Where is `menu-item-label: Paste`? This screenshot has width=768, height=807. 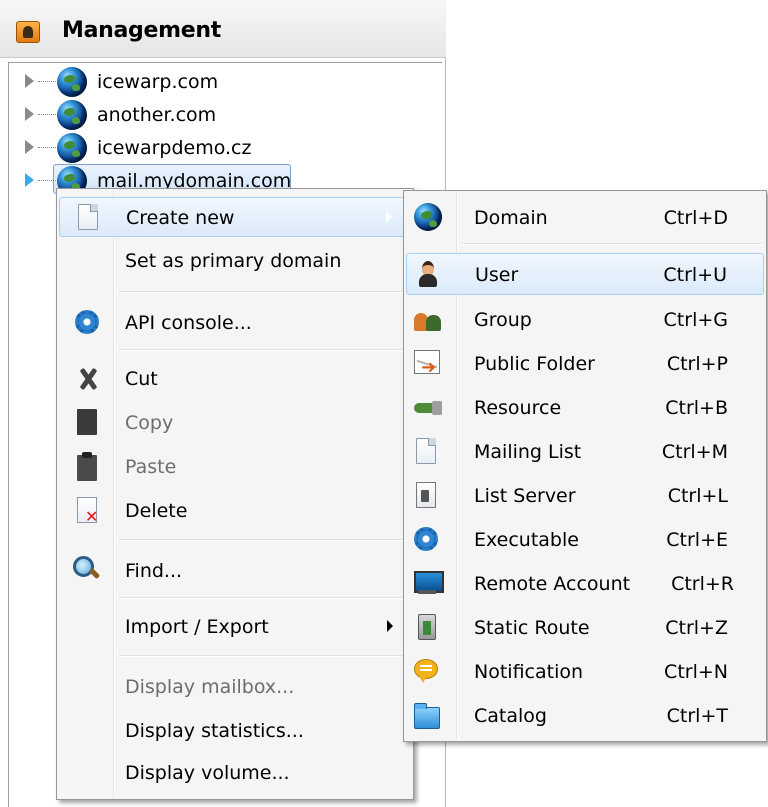
menu-item-label: Paste is located at coordinates (151, 467).